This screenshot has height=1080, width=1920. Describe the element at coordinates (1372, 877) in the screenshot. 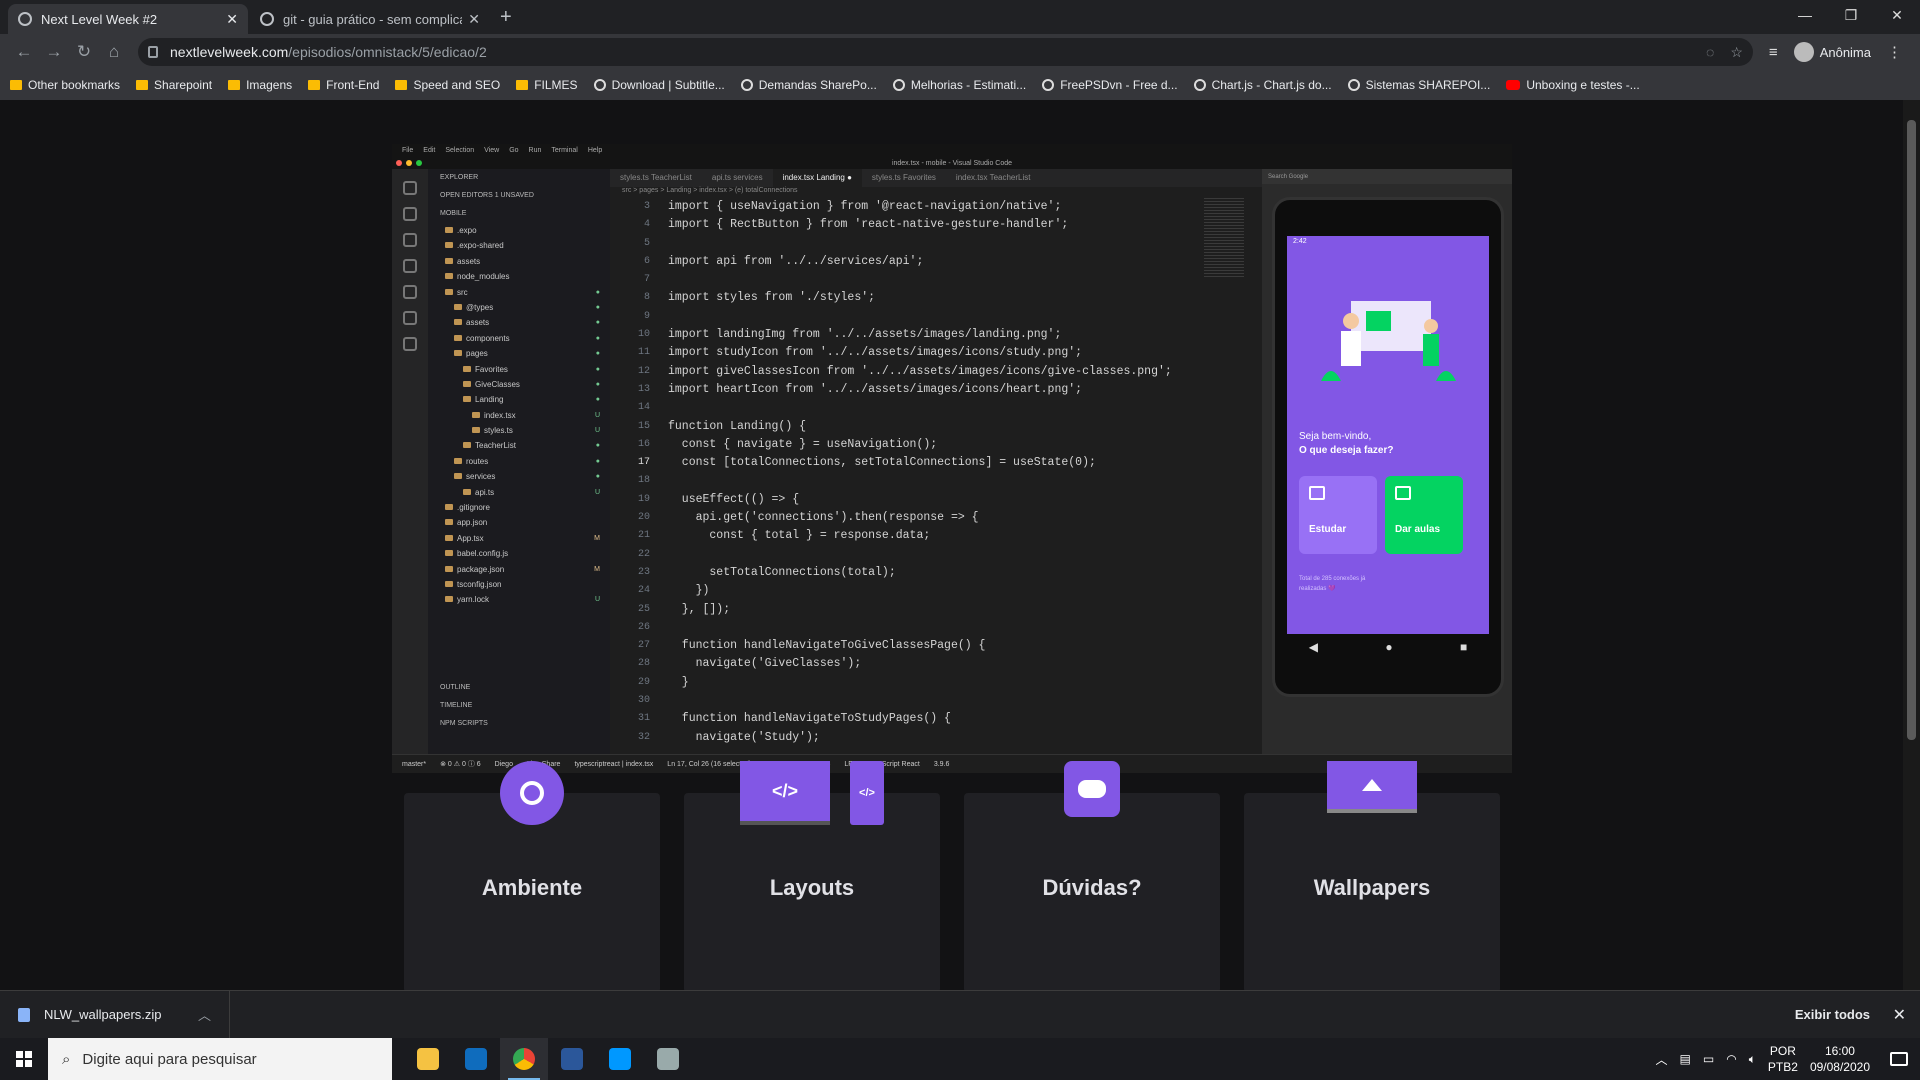

I see `card-wallpapers: Wallpapers` at that location.